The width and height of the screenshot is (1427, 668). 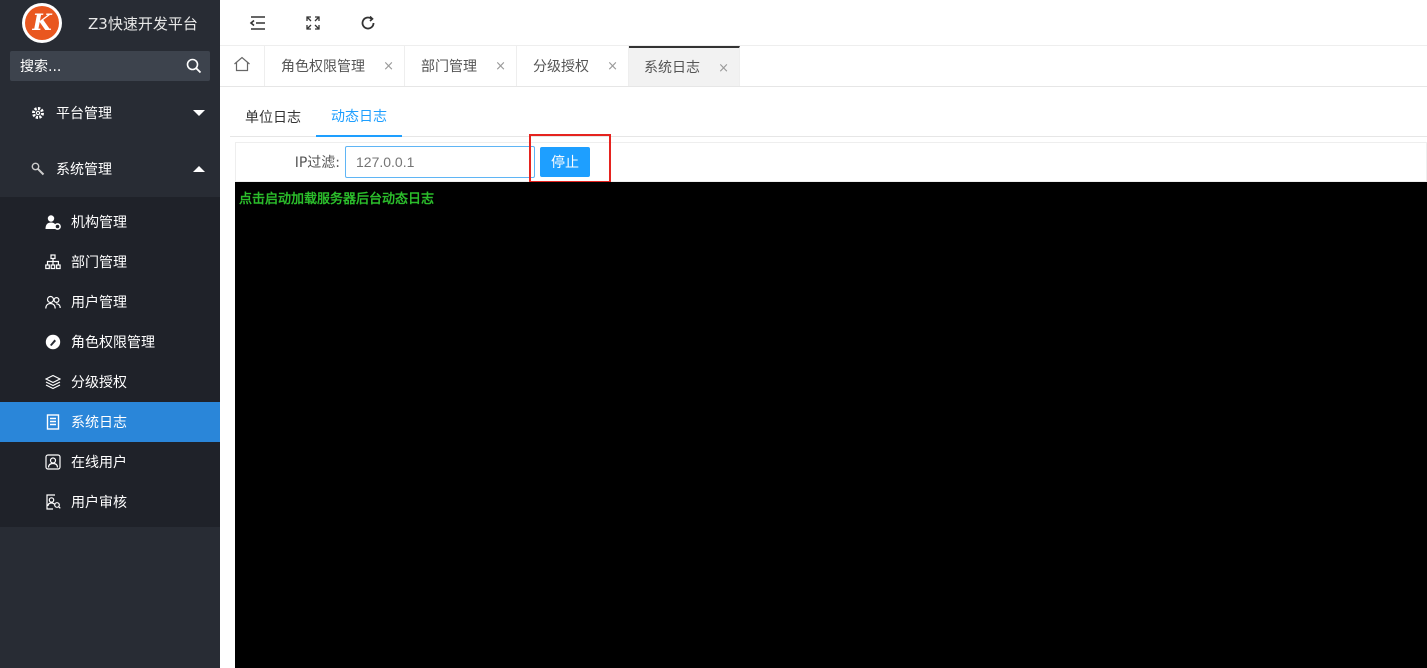 I want to click on sidebar-item-label: 系统日志, so click(x=99, y=423).